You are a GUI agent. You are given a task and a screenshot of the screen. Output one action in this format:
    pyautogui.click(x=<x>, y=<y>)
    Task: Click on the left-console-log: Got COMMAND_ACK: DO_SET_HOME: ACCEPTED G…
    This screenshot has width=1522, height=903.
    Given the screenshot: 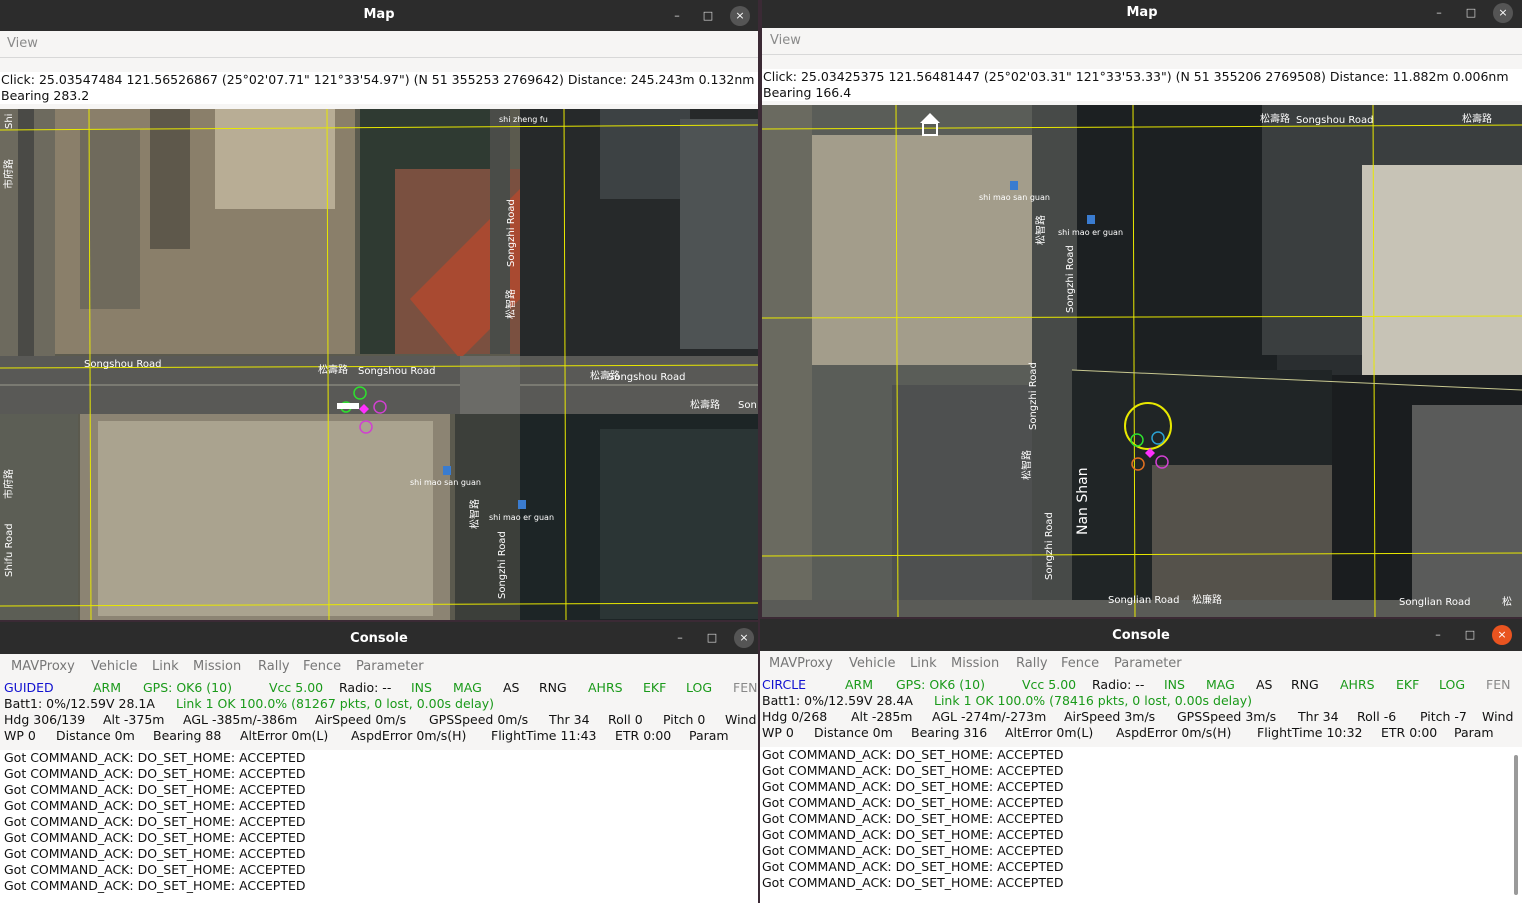 What is the action you would take?
    pyautogui.click(x=379, y=826)
    